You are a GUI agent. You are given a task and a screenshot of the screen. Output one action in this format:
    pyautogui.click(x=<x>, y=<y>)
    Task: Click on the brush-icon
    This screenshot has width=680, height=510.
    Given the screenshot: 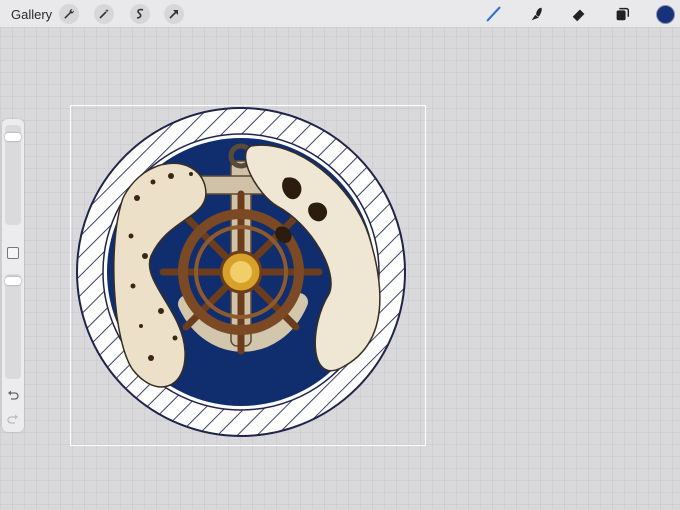 What is the action you would take?
    pyautogui.click(x=494, y=14)
    